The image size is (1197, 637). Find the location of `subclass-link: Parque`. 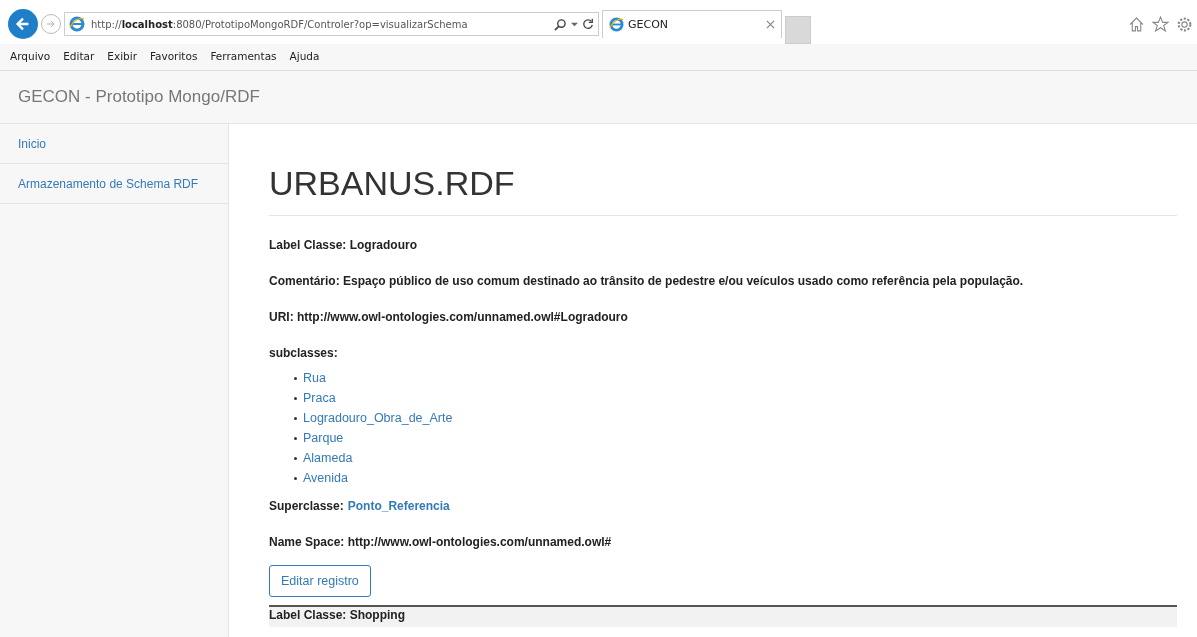

subclass-link: Parque is located at coordinates (323, 438).